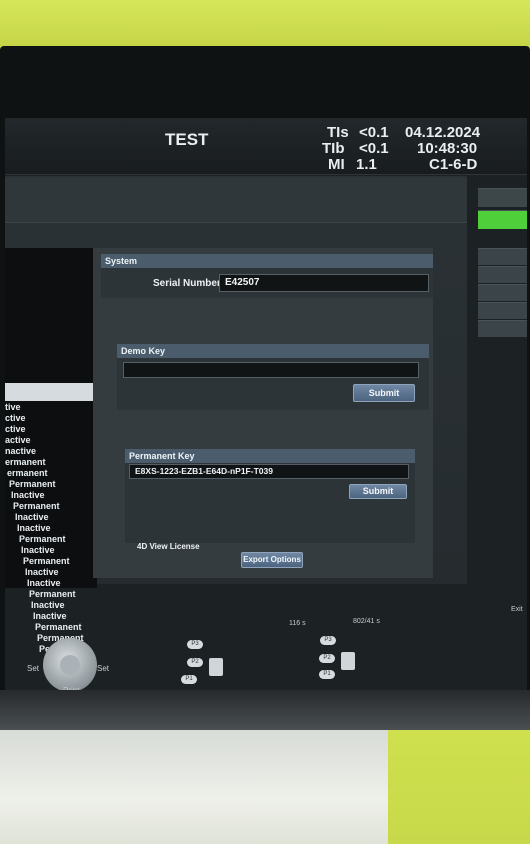  What do you see at coordinates (324, 283) in the screenshot?
I see `serial-number-field: E42507` at bounding box center [324, 283].